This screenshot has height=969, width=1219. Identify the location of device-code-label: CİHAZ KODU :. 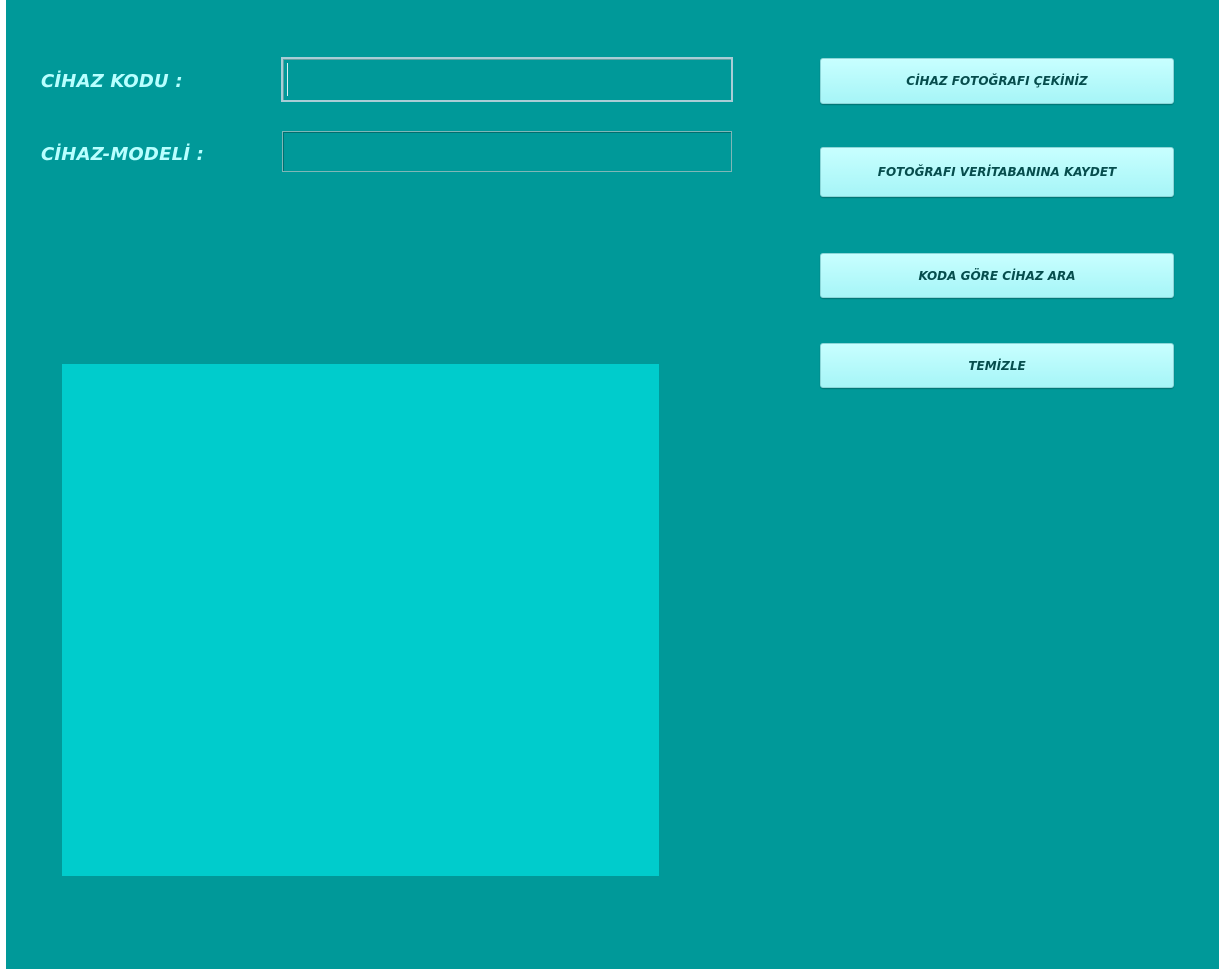
(112, 81).